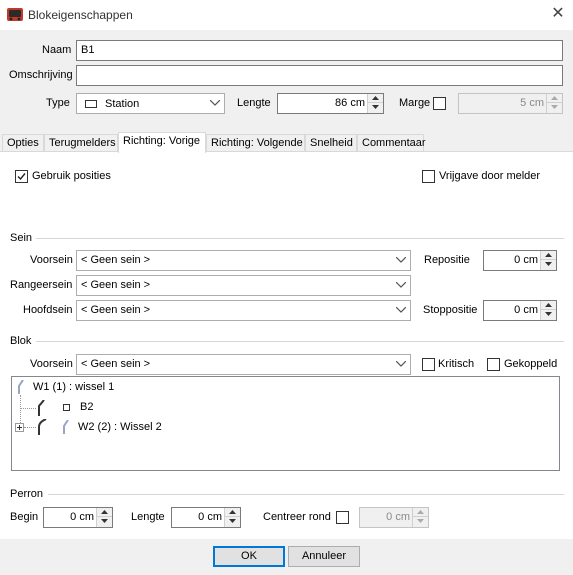 This screenshot has width=573, height=575. What do you see at coordinates (254, 103) in the screenshot?
I see `lengte-label: Lengte` at bounding box center [254, 103].